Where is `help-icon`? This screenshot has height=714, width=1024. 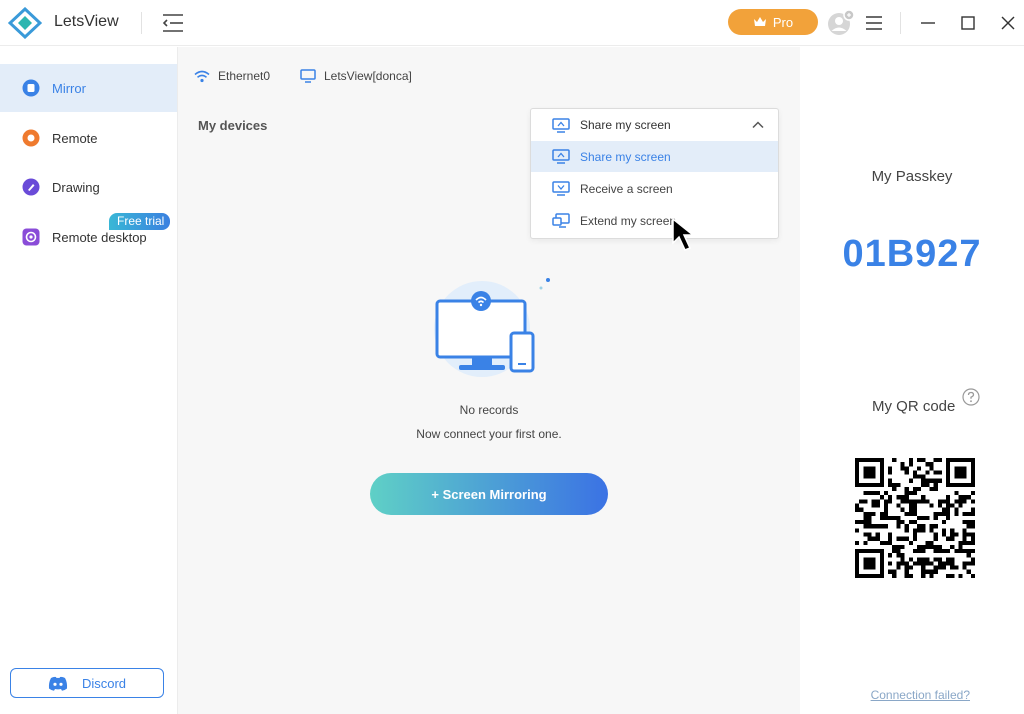 help-icon is located at coordinates (971, 397).